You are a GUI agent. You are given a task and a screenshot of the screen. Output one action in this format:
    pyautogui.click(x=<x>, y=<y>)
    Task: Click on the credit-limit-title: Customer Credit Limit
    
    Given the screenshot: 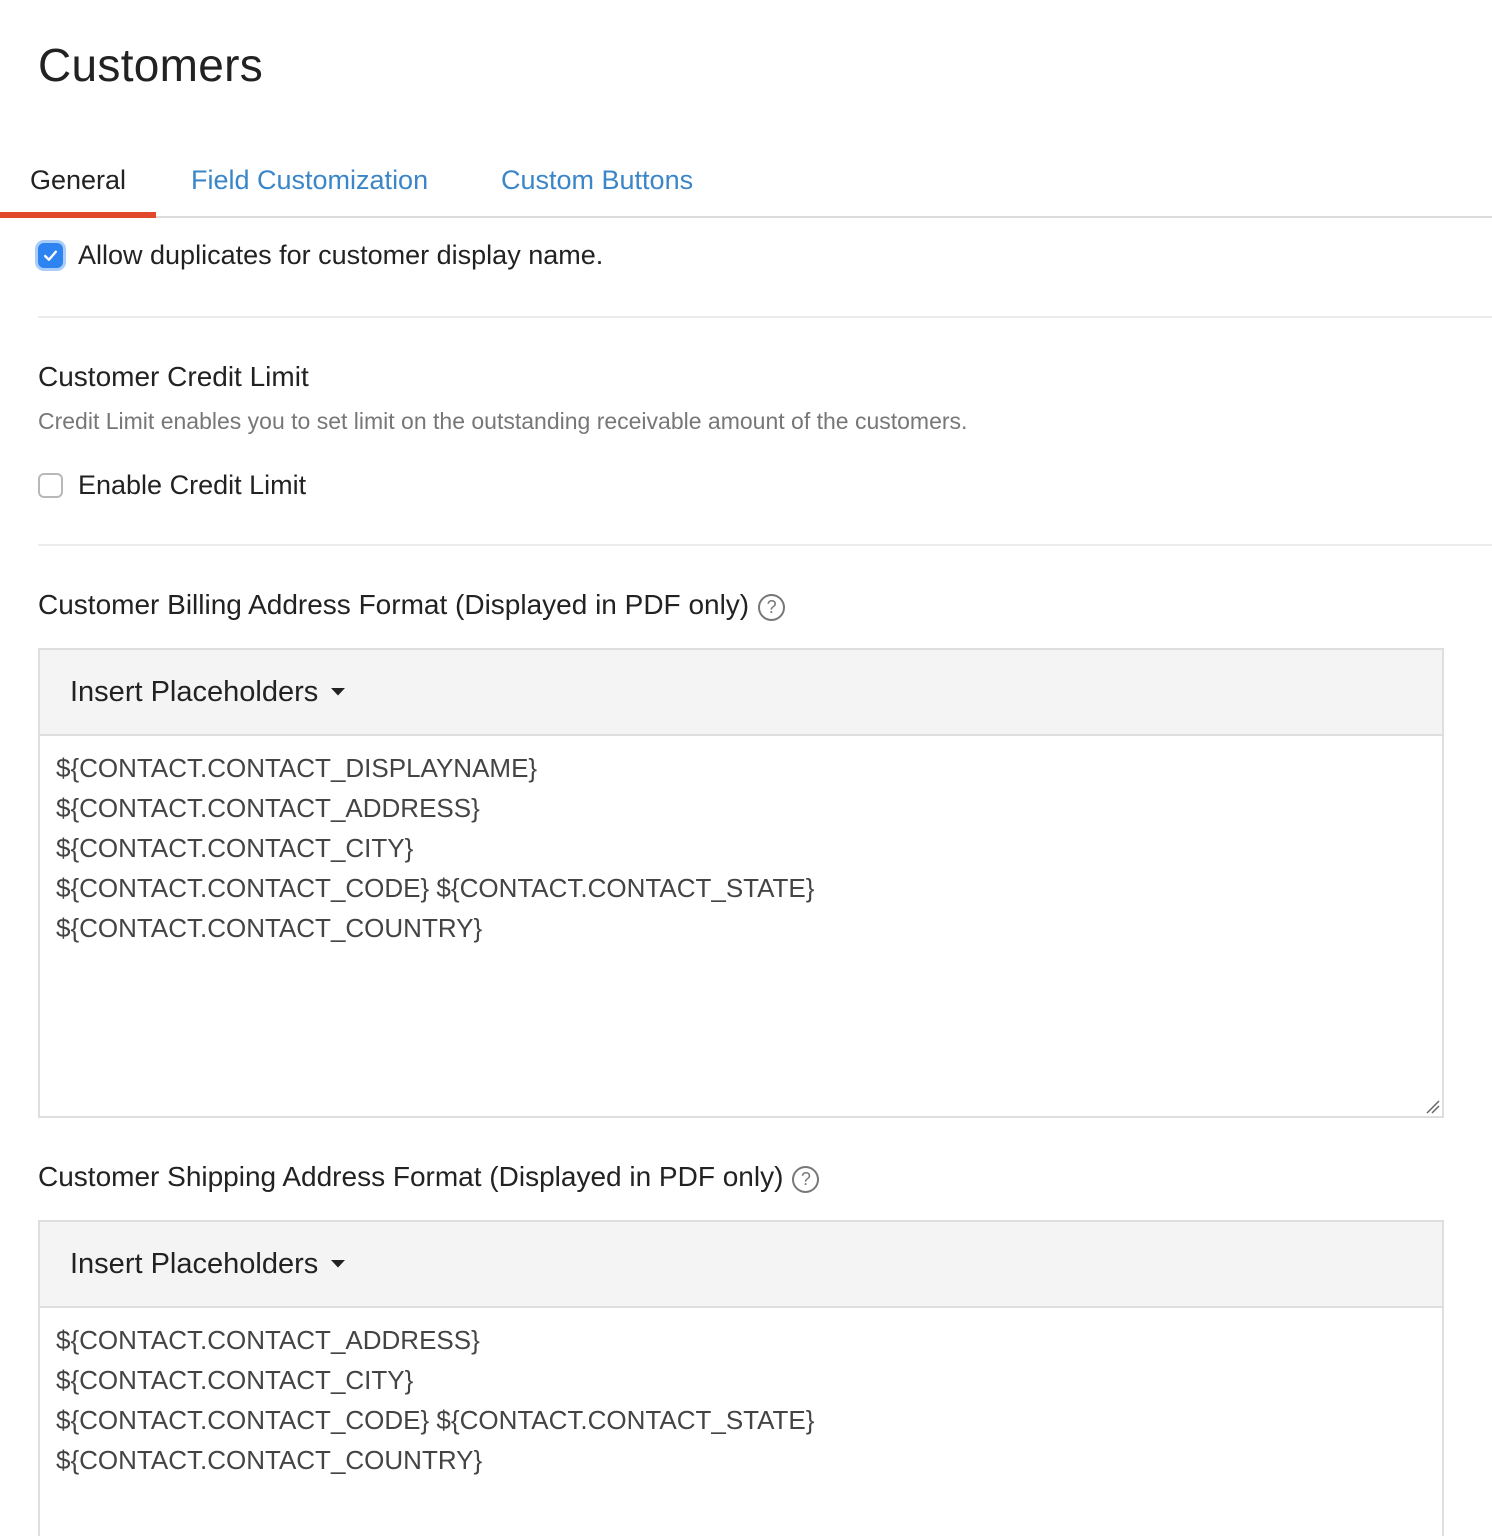 What is the action you would take?
    pyautogui.click(x=173, y=376)
    